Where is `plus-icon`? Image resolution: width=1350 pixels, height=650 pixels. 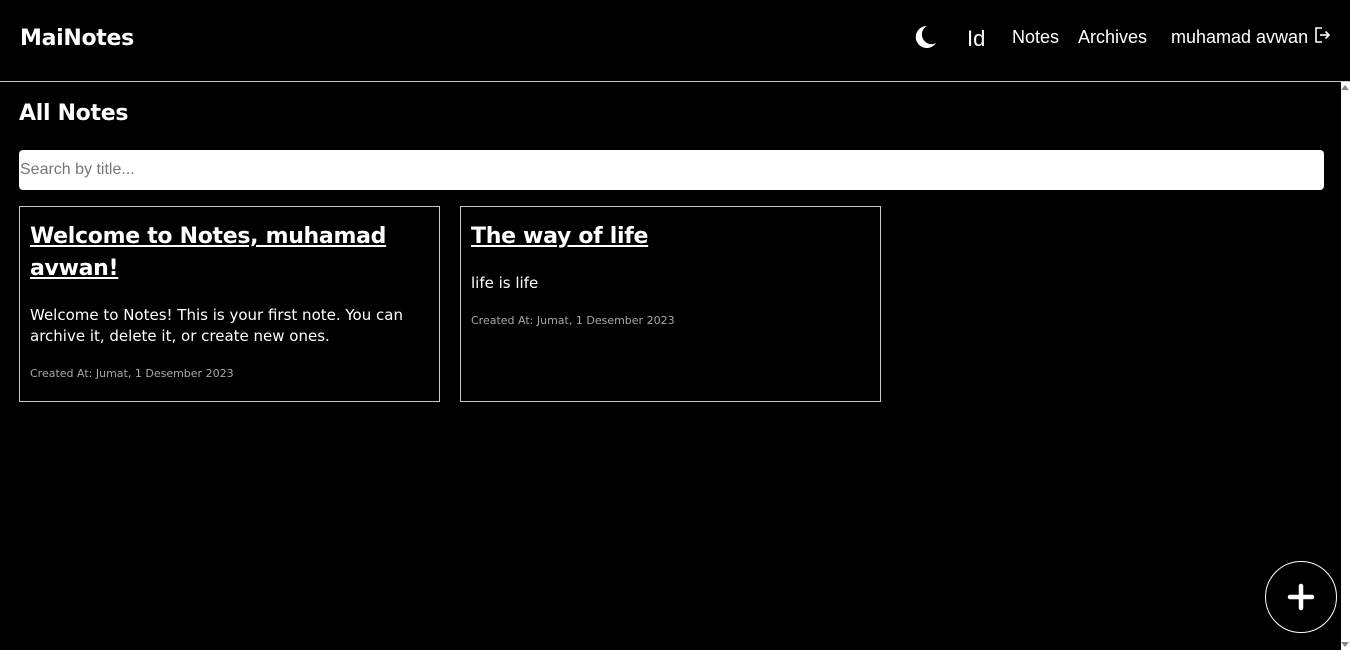 plus-icon is located at coordinates (1301, 597).